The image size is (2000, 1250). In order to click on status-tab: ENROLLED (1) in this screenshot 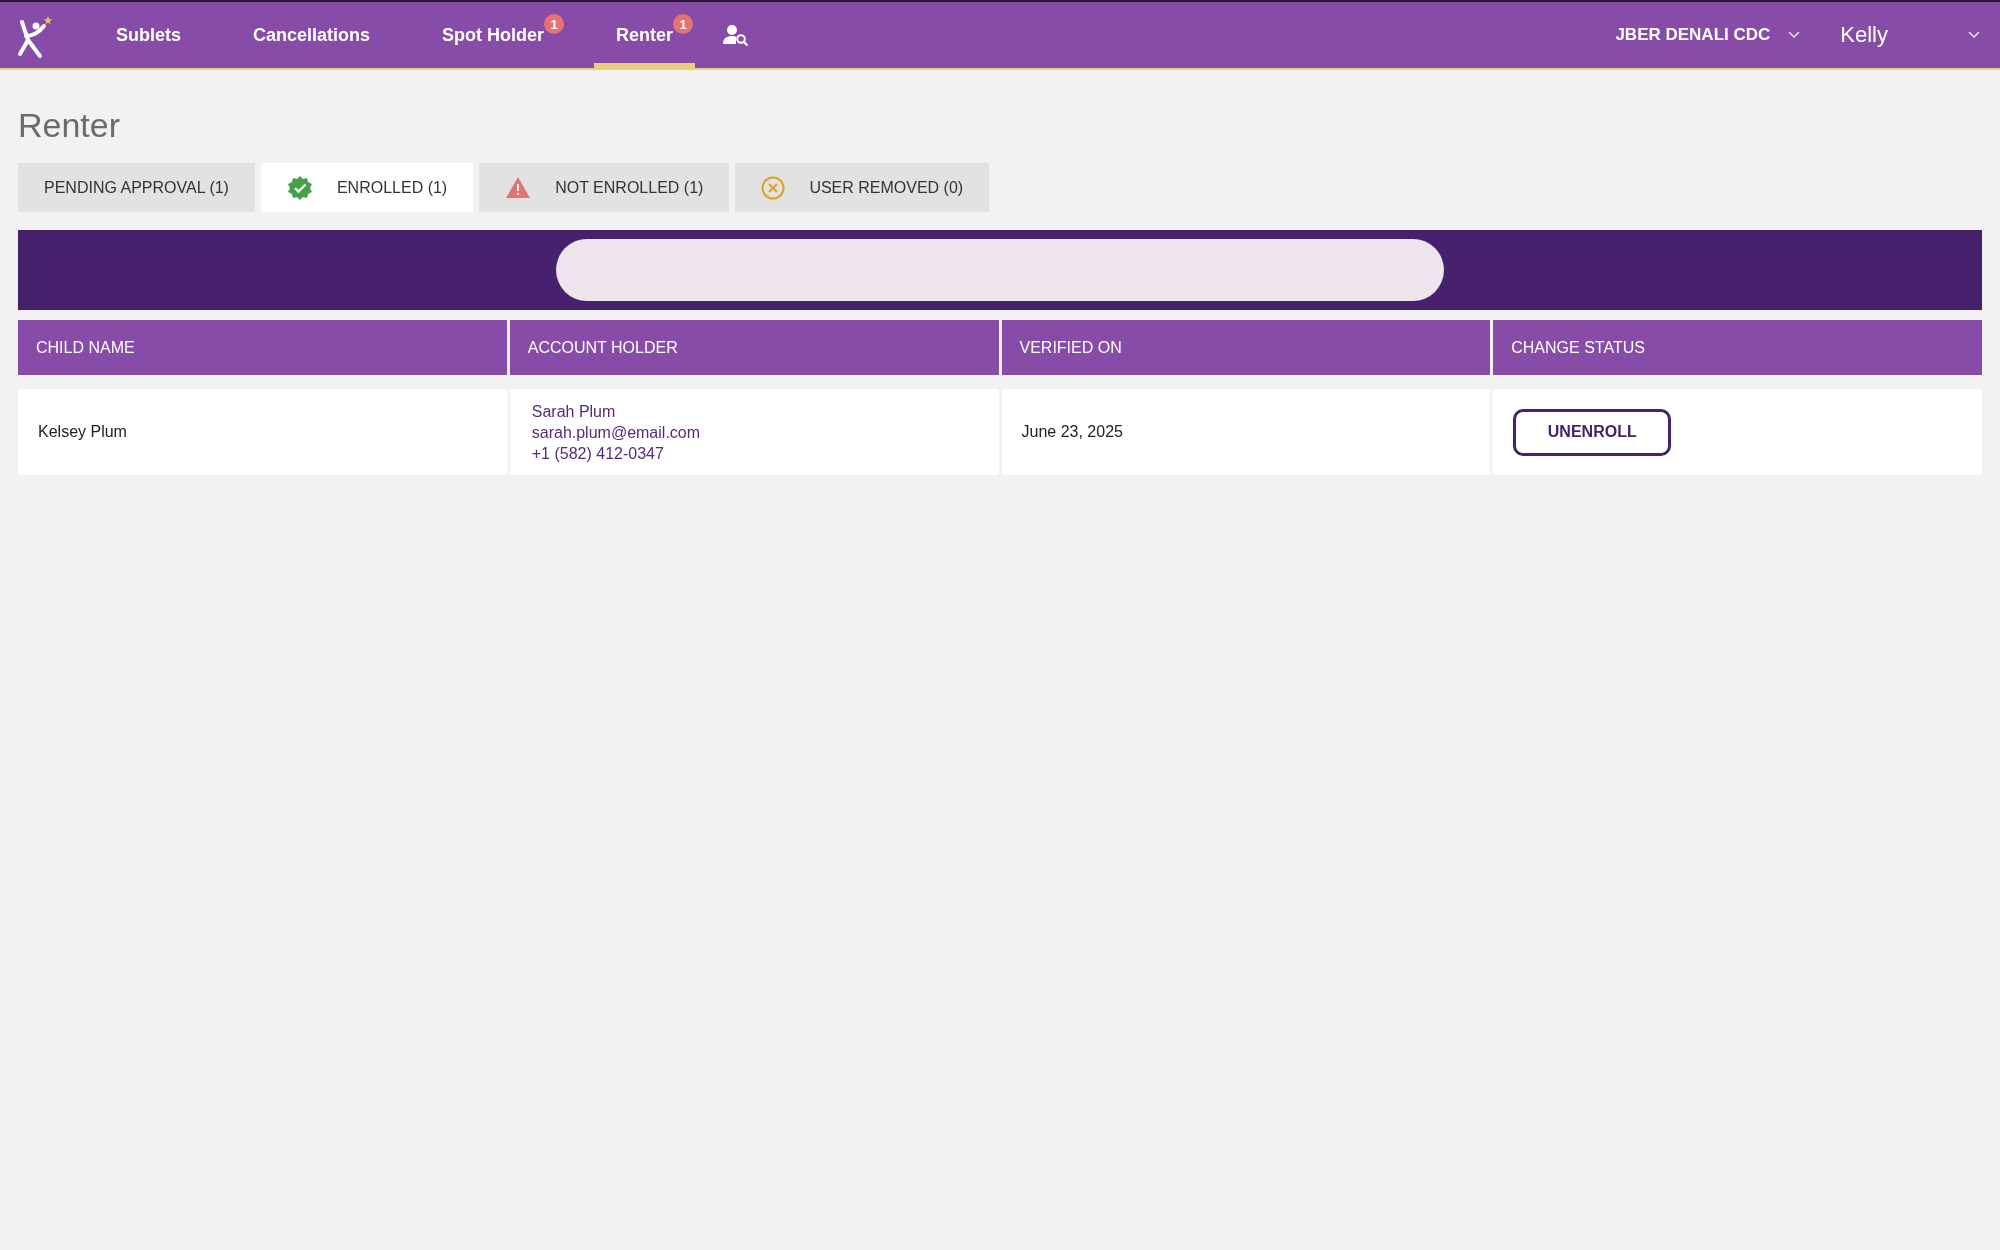, I will do `click(367, 187)`.